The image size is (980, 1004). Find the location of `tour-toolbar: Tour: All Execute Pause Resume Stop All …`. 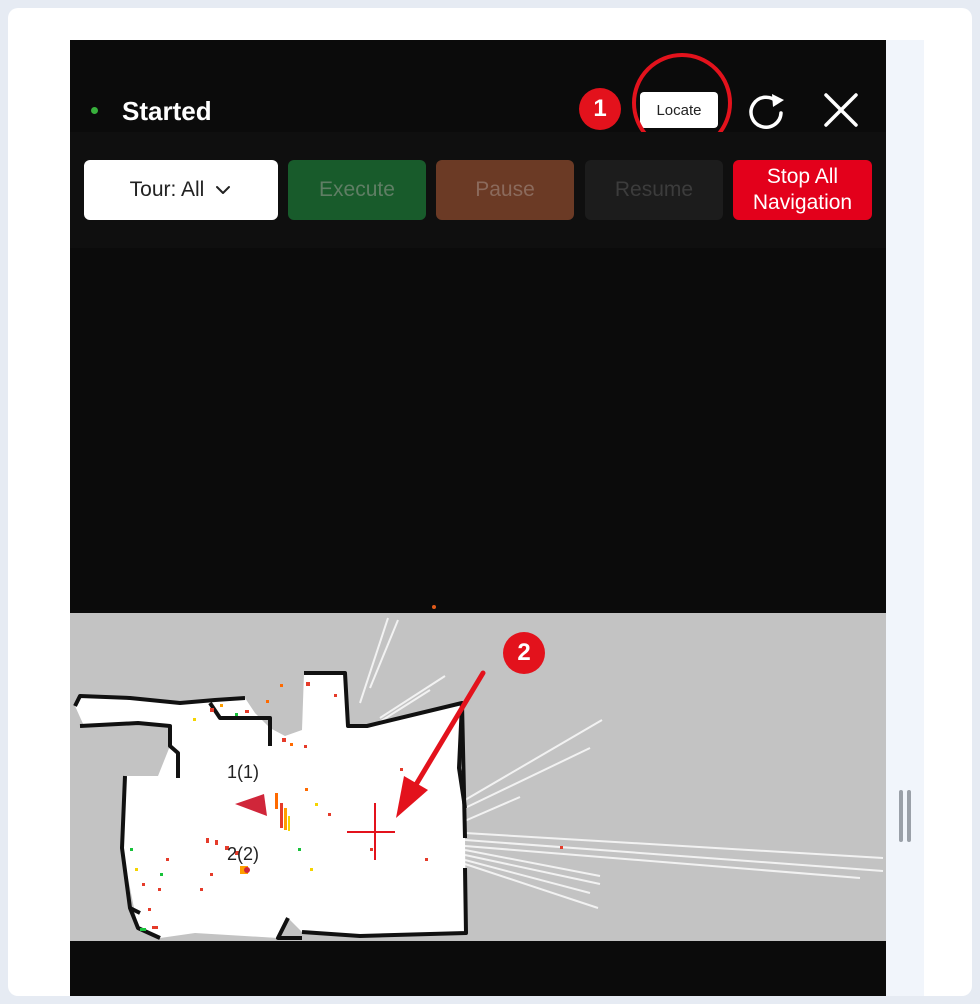

tour-toolbar: Tour: All Execute Pause Resume Stop All … is located at coordinates (478, 190).